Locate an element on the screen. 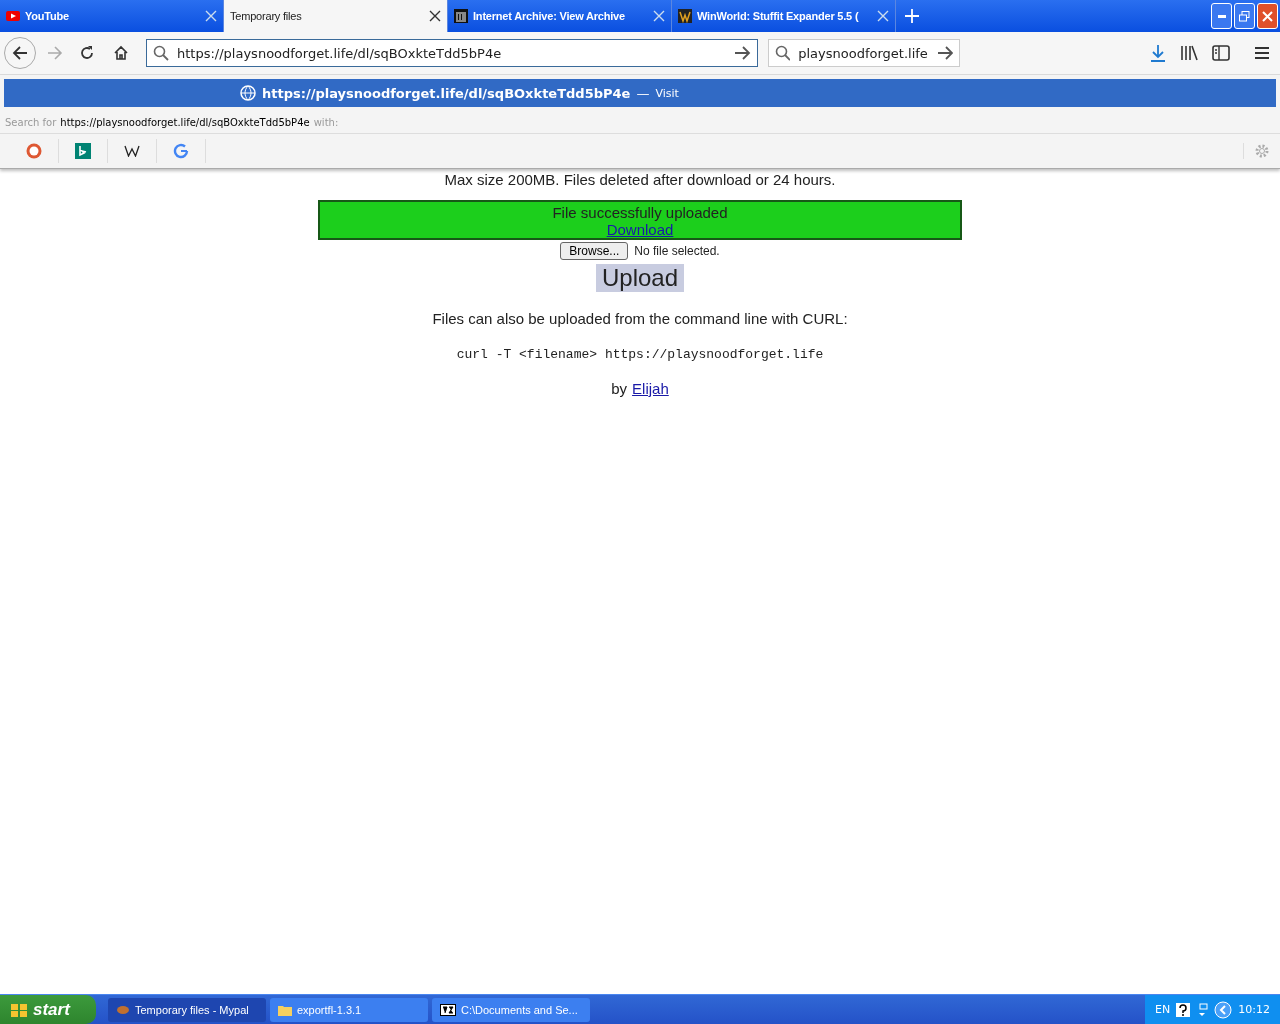 The height and width of the screenshot is (1024, 1280). library-icon is located at coordinates (1189, 53).